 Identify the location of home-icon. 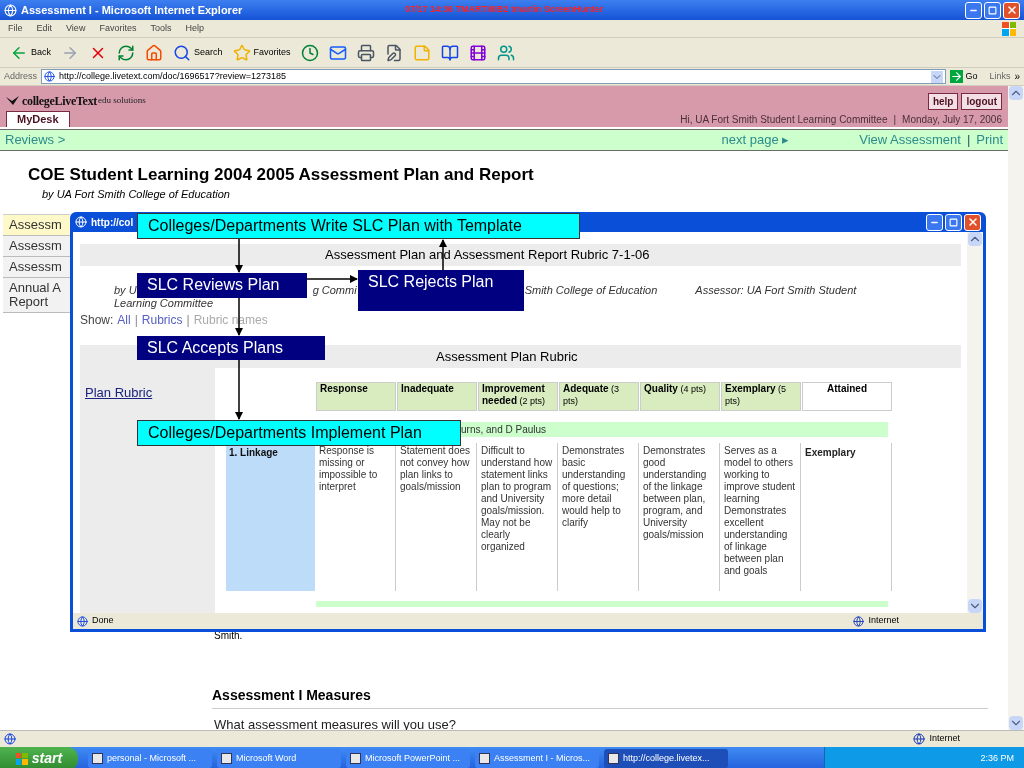
(154, 52).